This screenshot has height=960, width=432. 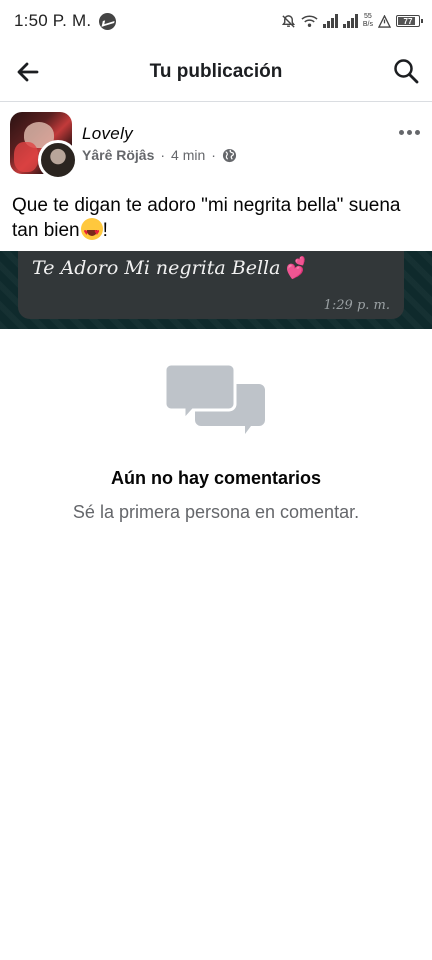 I want to click on post-header: Lovely Yârê Röjâs · 4 min ·, so click(x=216, y=145).